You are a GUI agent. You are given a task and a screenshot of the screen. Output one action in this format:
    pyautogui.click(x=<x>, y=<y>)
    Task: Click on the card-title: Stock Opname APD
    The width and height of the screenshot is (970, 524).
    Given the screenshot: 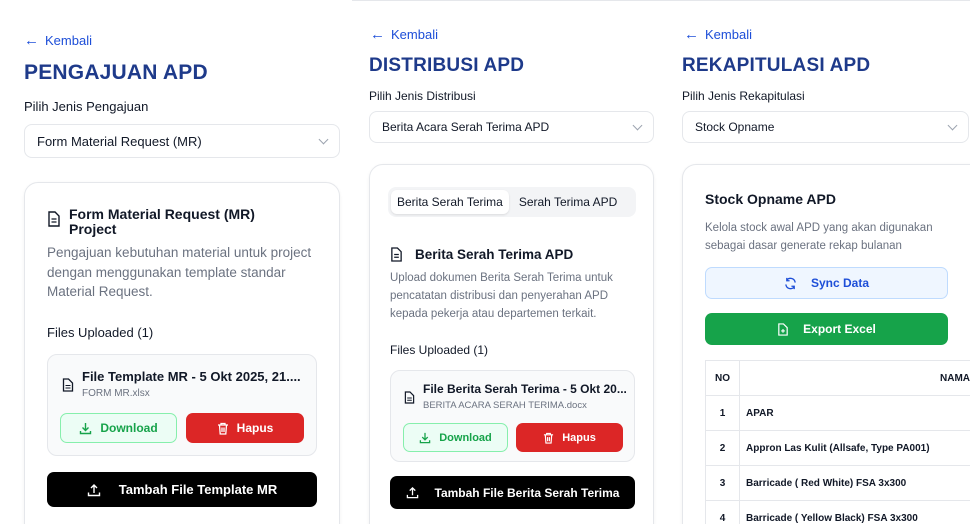 What is the action you would take?
    pyautogui.click(x=770, y=199)
    